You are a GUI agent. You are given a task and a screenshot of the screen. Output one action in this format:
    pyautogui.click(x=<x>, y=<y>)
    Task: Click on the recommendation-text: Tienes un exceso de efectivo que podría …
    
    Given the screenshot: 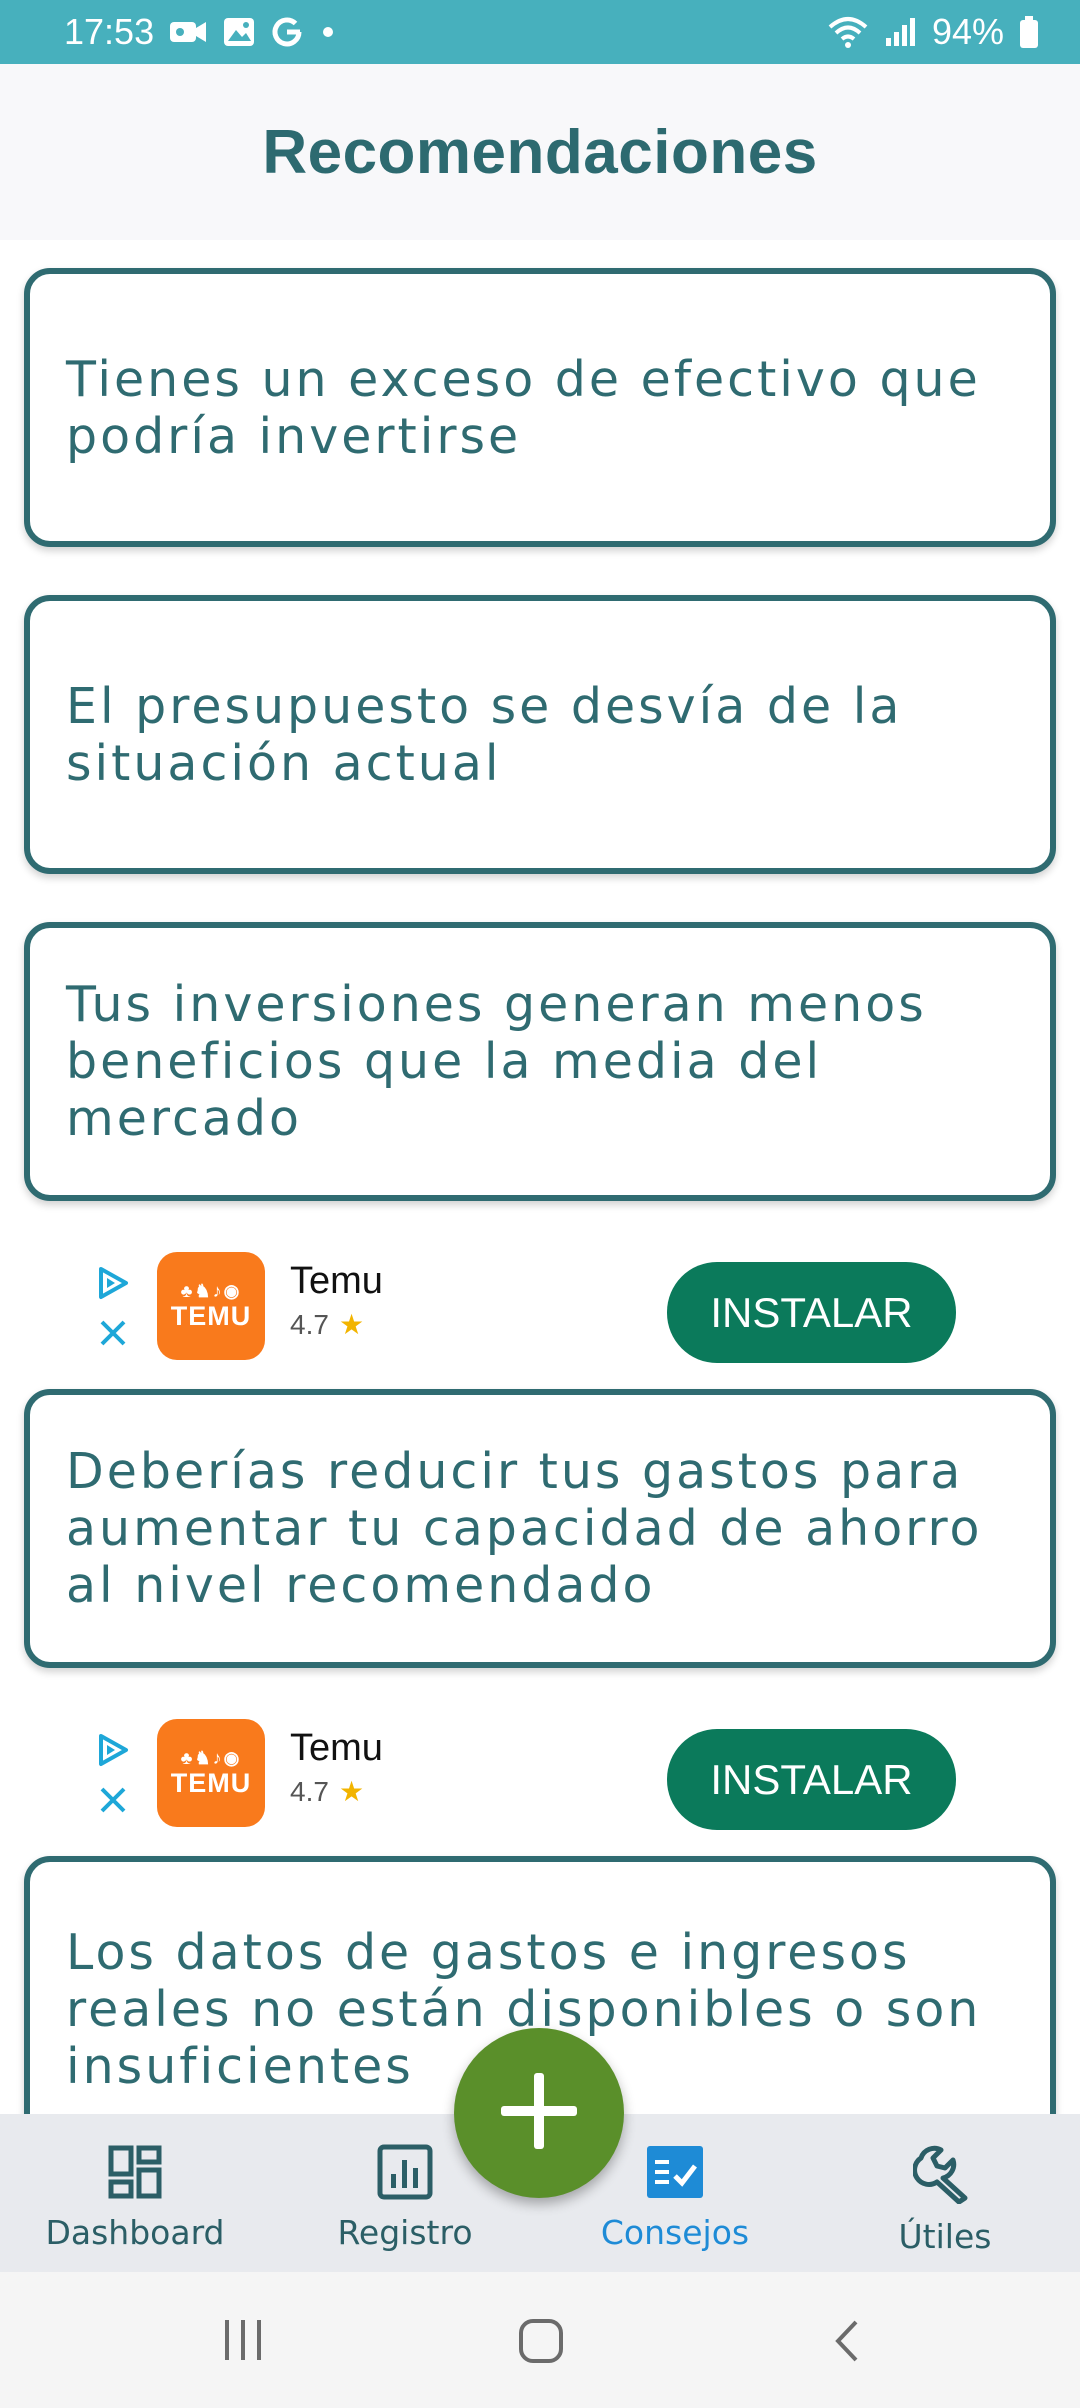 What is the action you would take?
    pyautogui.click(x=523, y=407)
    